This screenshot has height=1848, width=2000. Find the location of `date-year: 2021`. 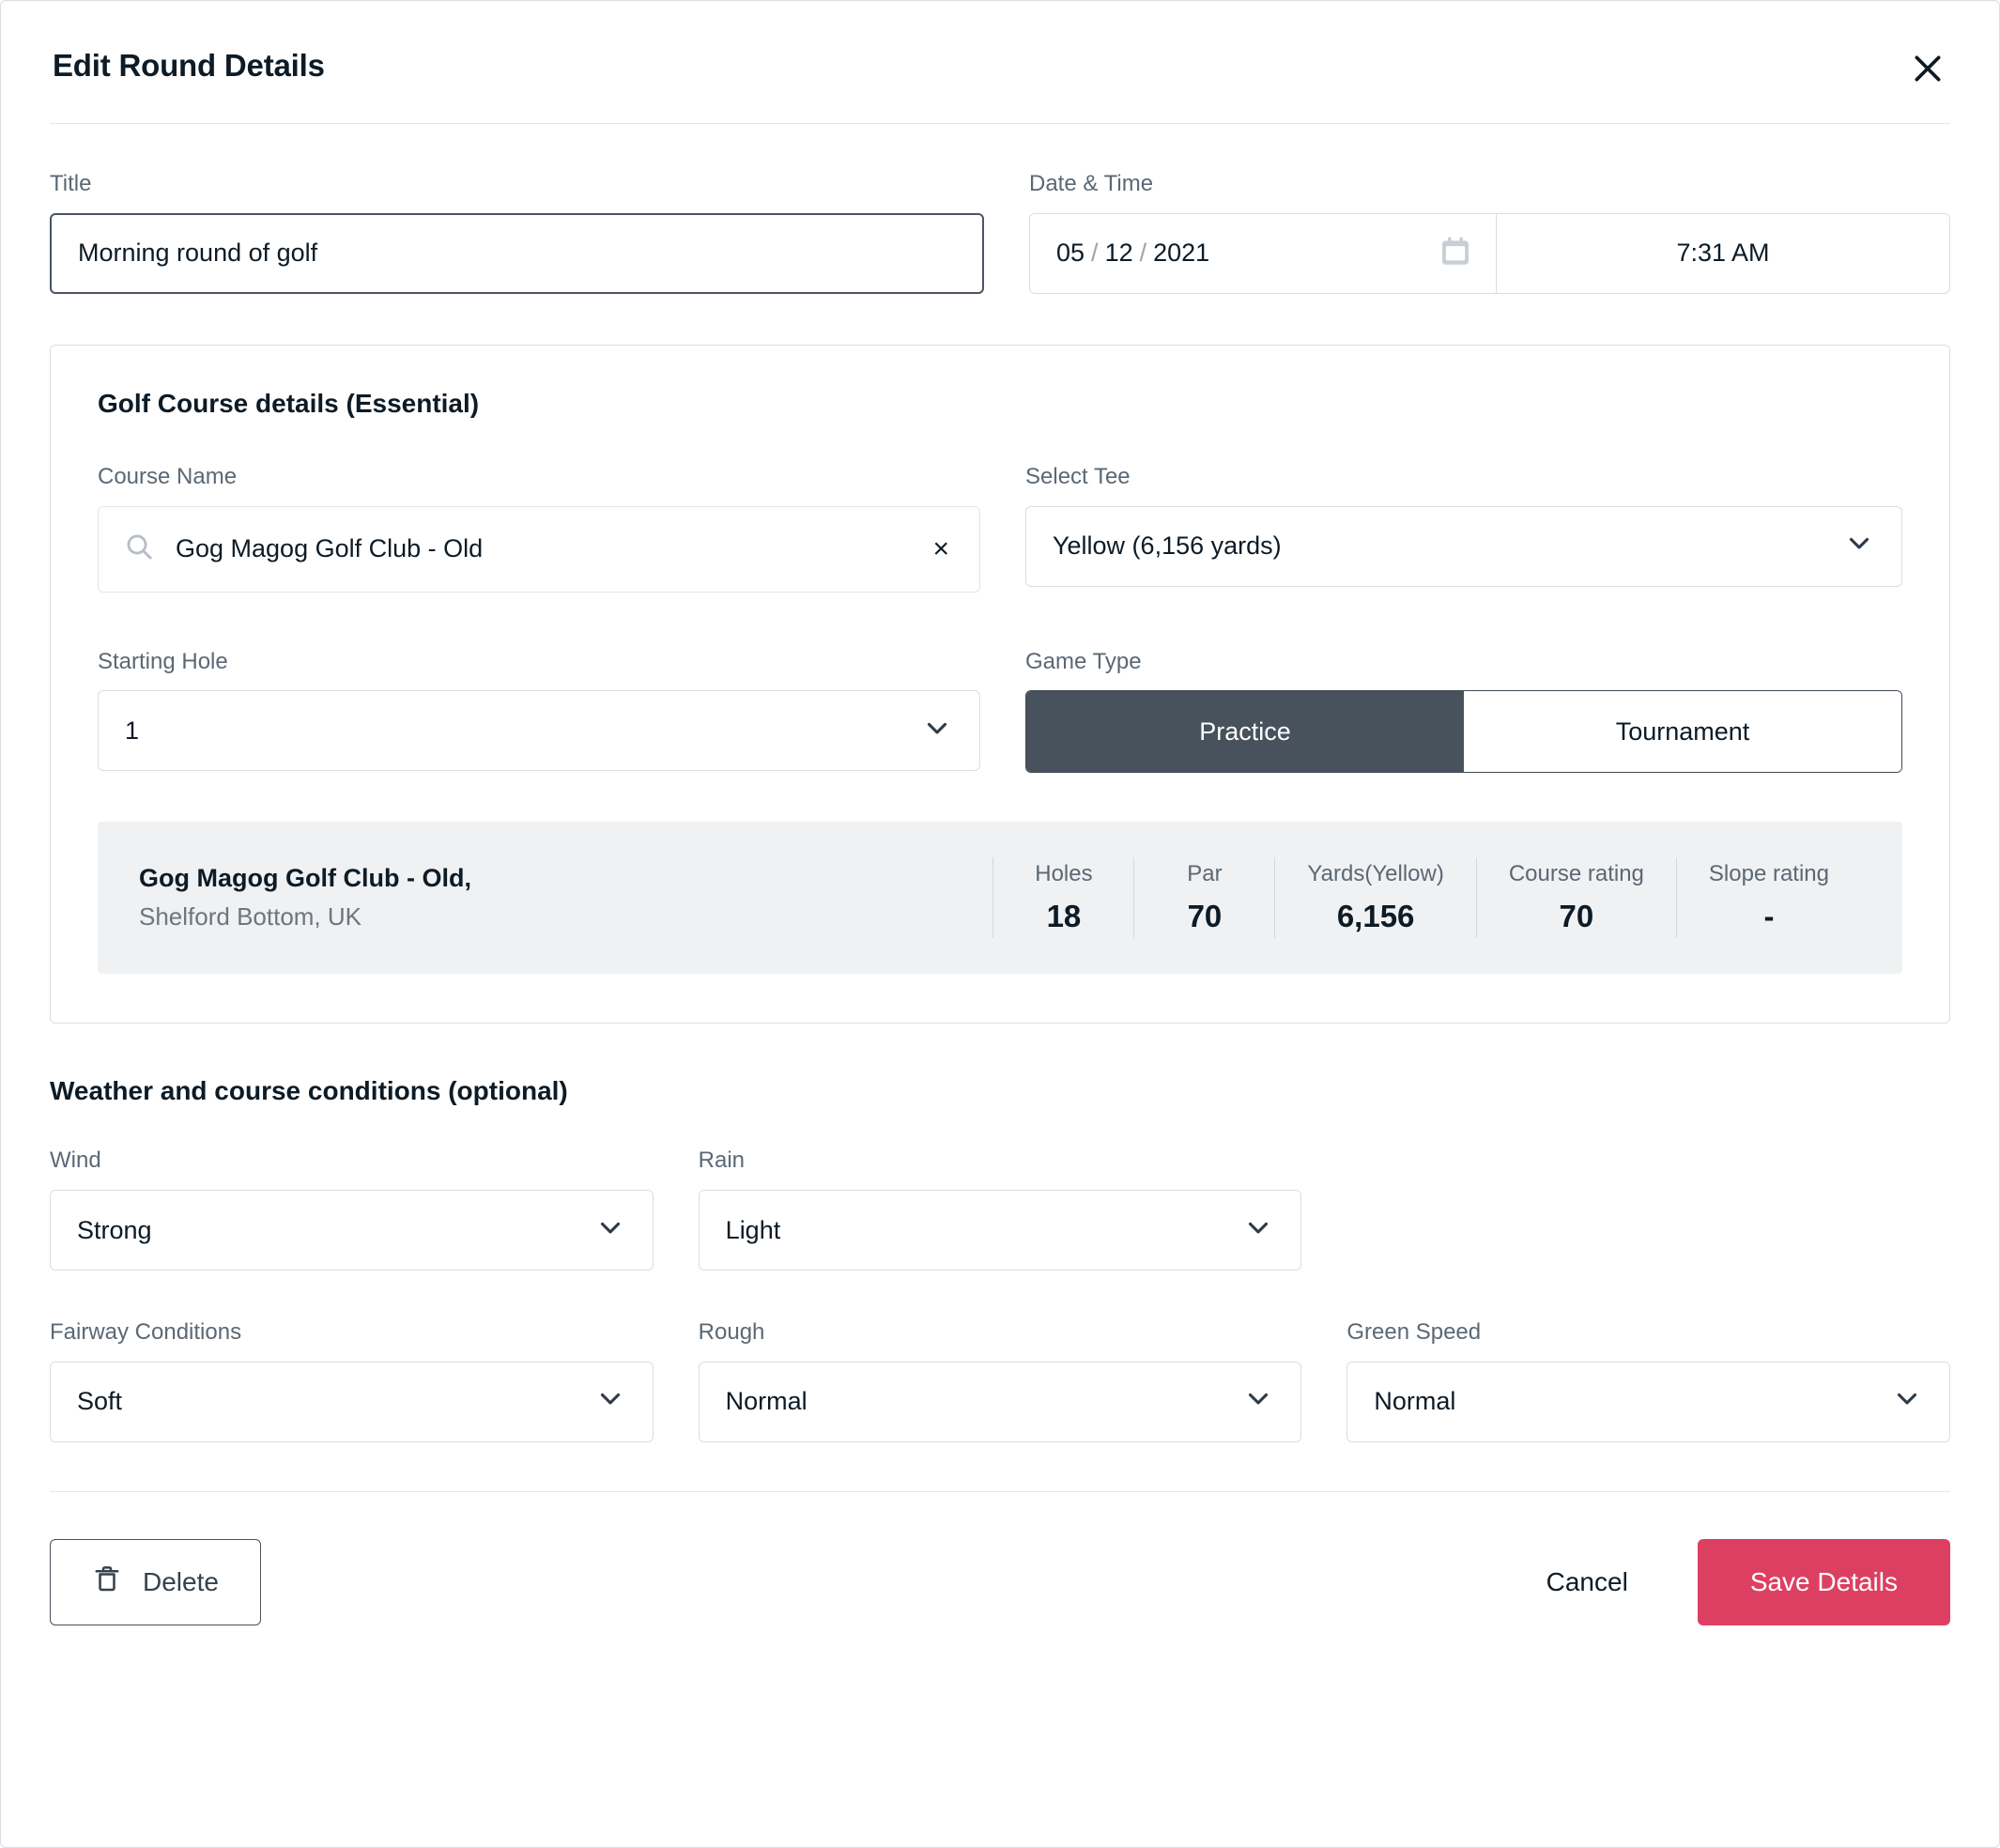

date-year: 2021 is located at coordinates (1181, 253).